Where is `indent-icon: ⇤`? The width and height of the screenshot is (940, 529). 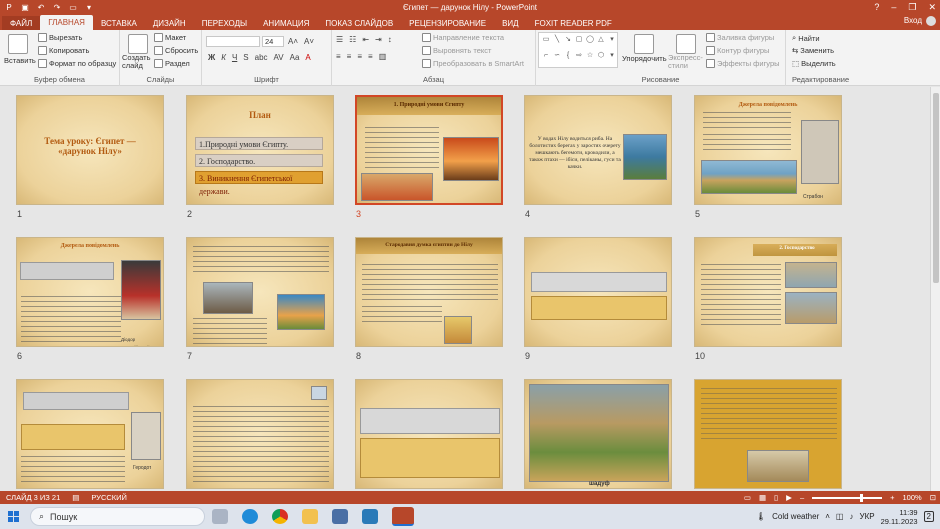
indent-icon: ⇤ is located at coordinates (365, 39).